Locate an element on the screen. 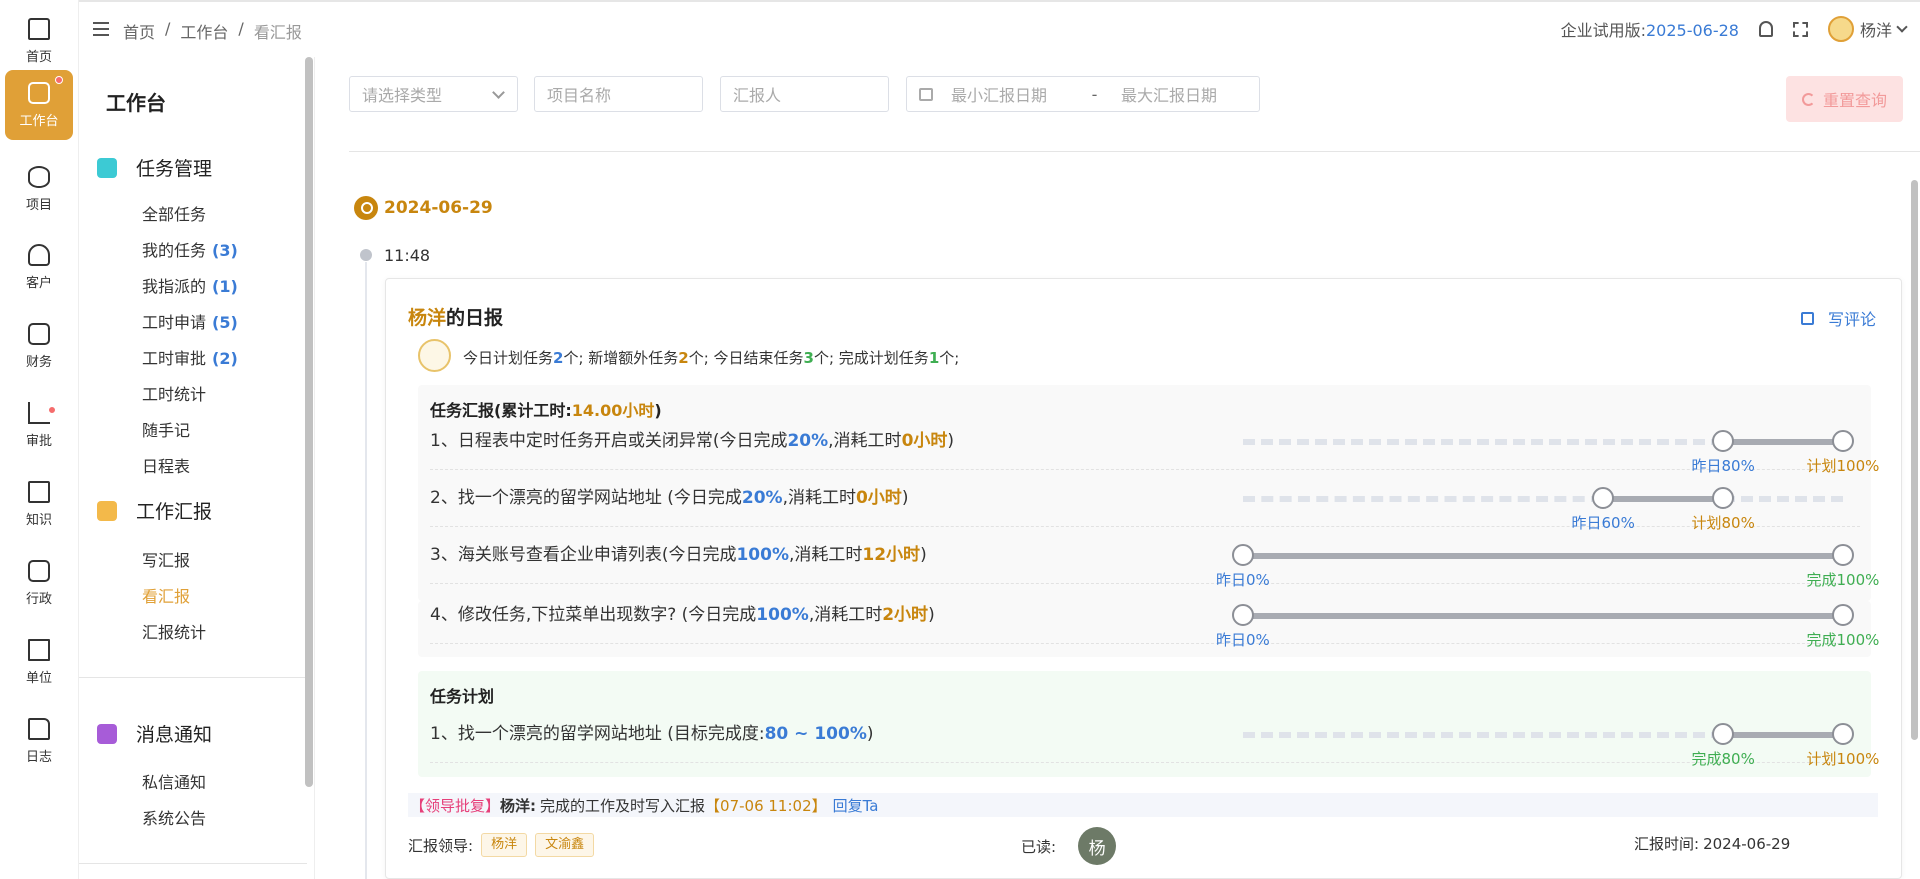  task-hours: 12小时 is located at coordinates (891, 555).